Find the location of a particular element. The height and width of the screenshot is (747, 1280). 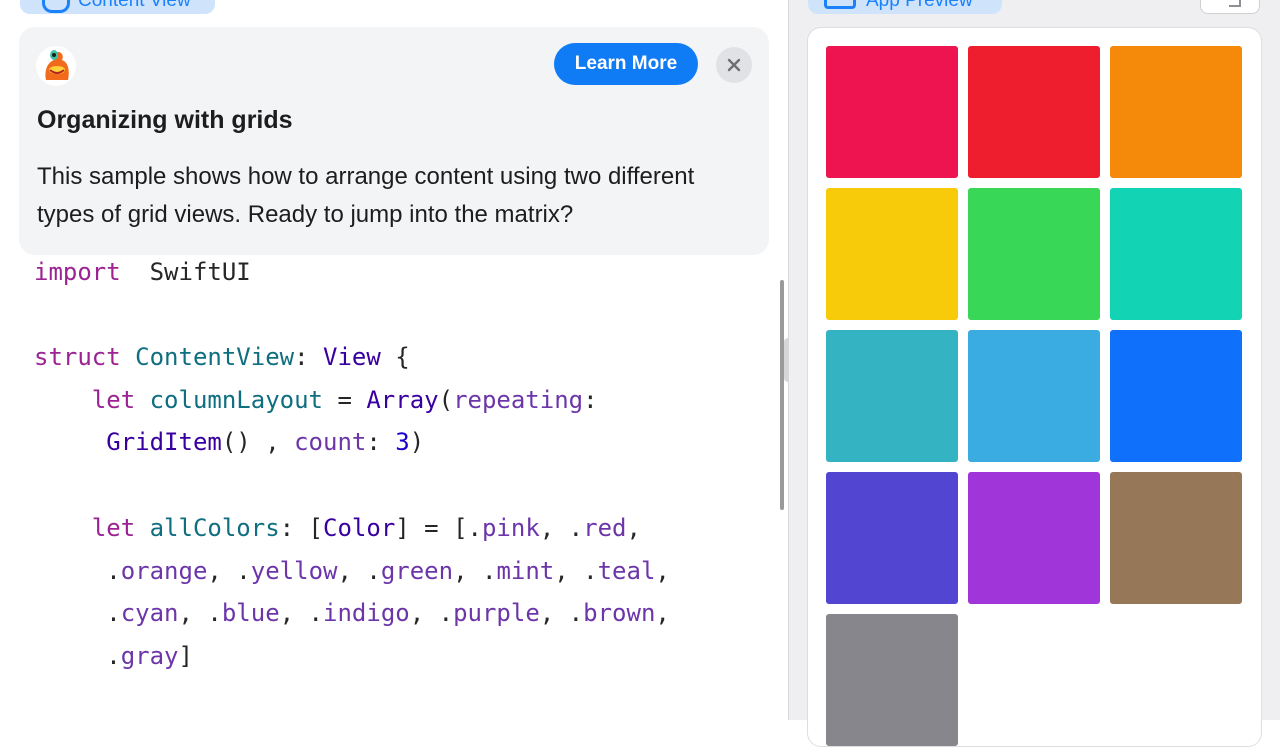

color-tile-purple is located at coordinates (1034, 538).